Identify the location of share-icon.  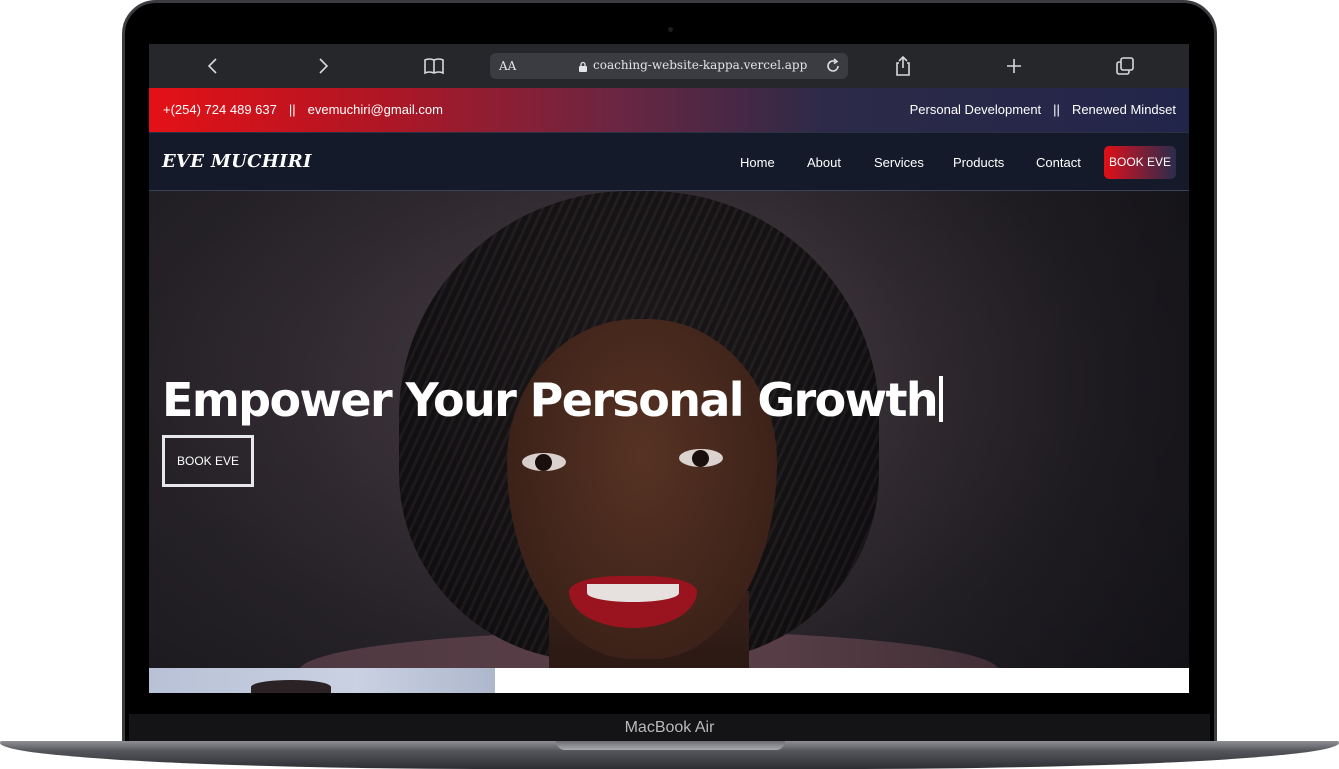
(903, 66).